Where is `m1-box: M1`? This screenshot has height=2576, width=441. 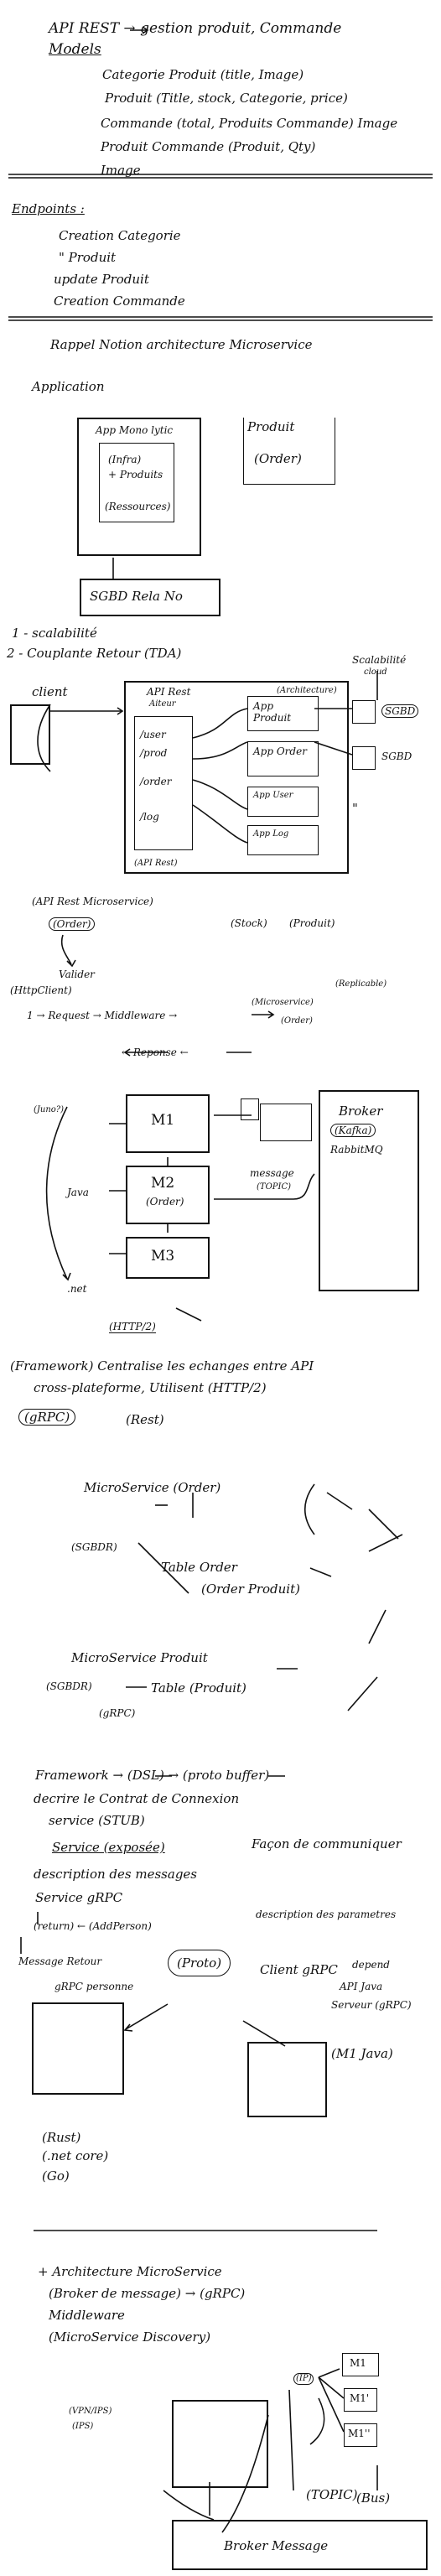
m1-box: M1 is located at coordinates (168, 1123).